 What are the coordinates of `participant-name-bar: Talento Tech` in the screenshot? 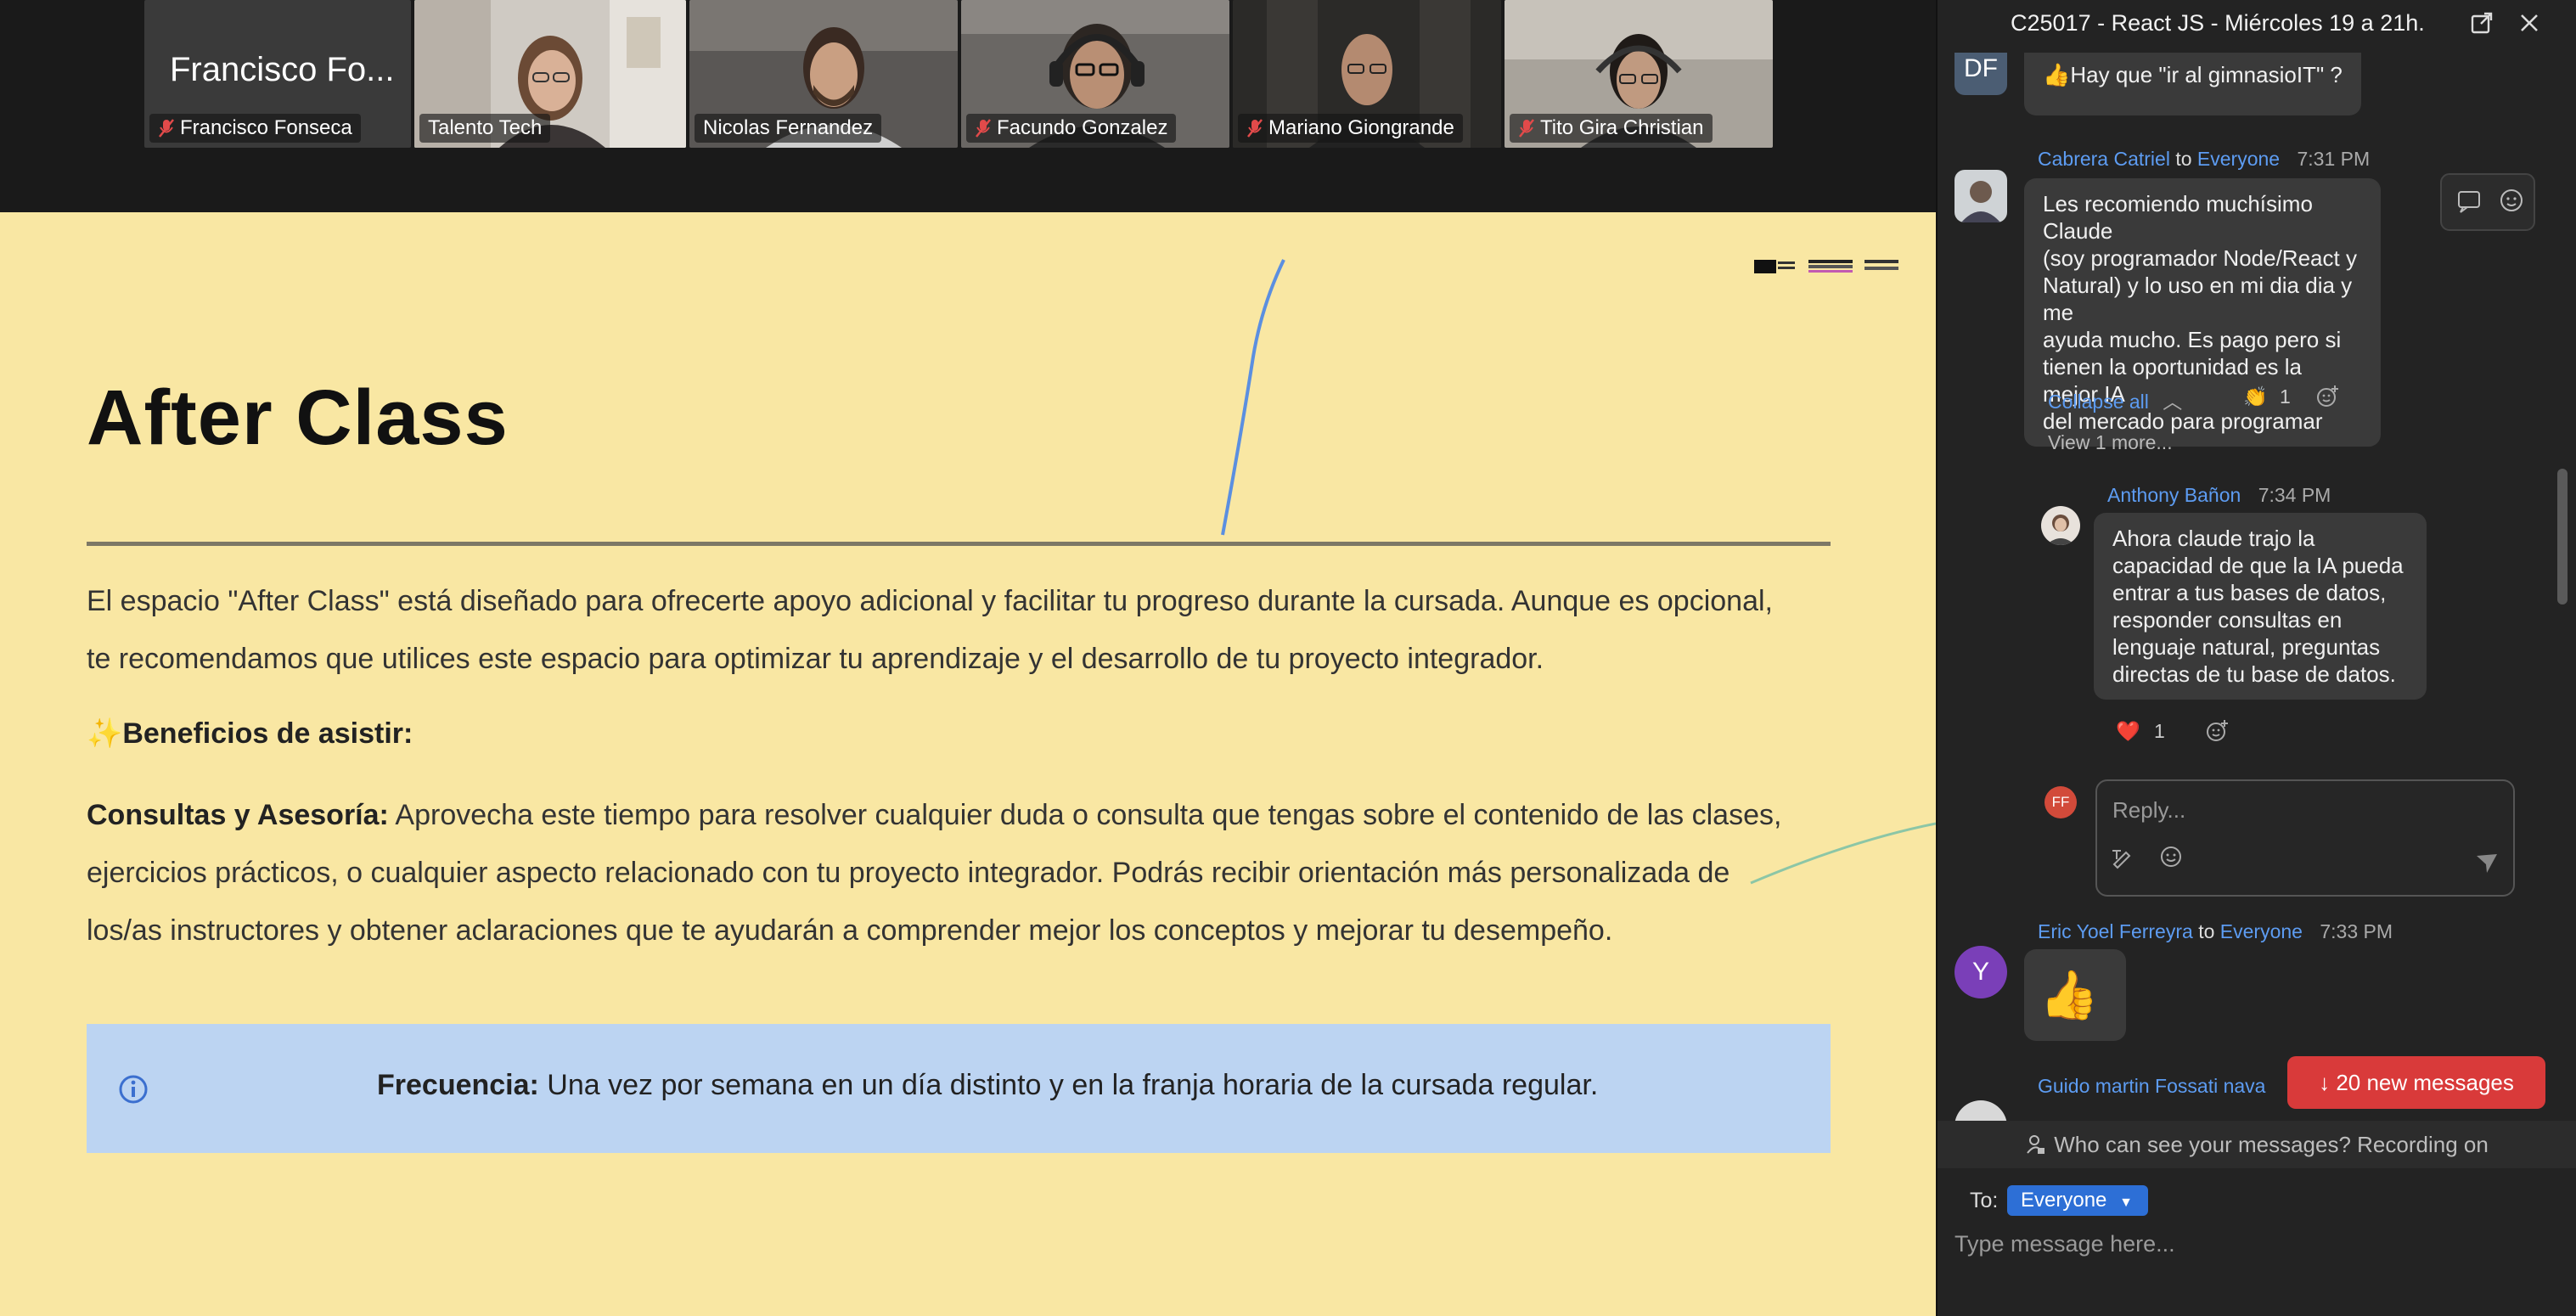 It's located at (485, 128).